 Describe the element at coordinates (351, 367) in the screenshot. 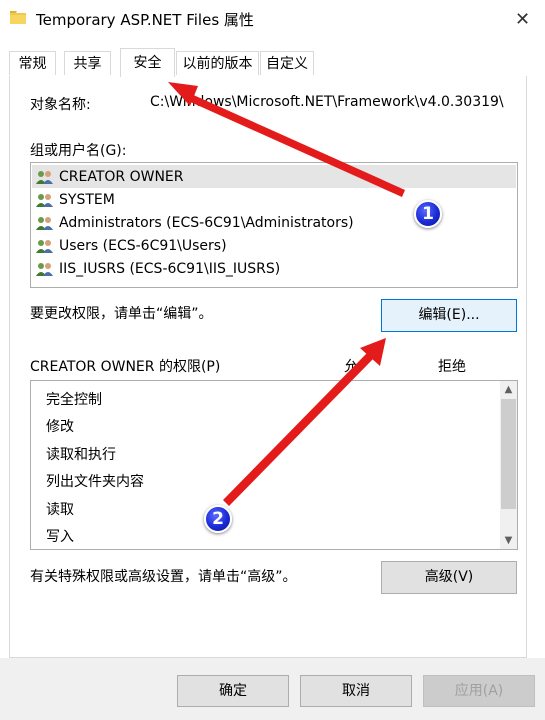

I see `allow-column-header: 允` at that location.